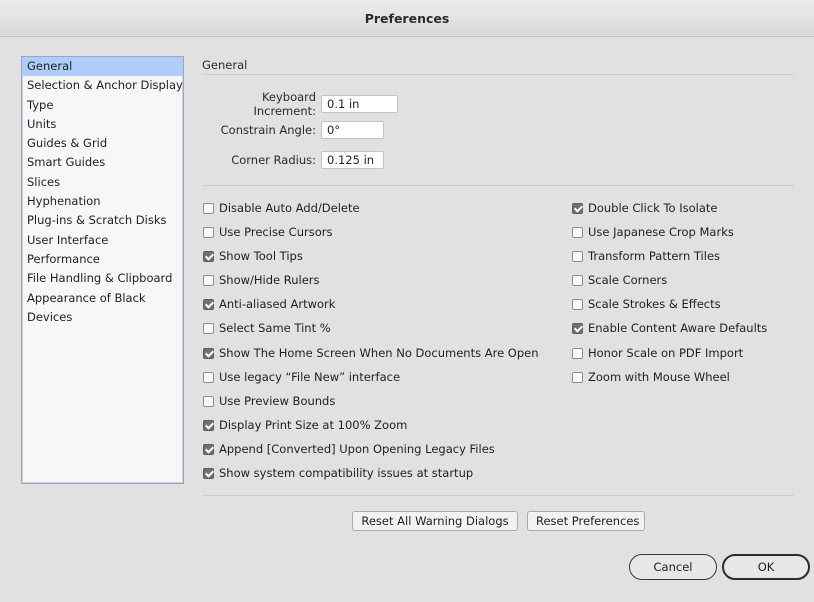 This screenshot has width=814, height=602. What do you see at coordinates (284, 104) in the screenshot?
I see `keyboard-increment-label: Keyboard Increment:` at bounding box center [284, 104].